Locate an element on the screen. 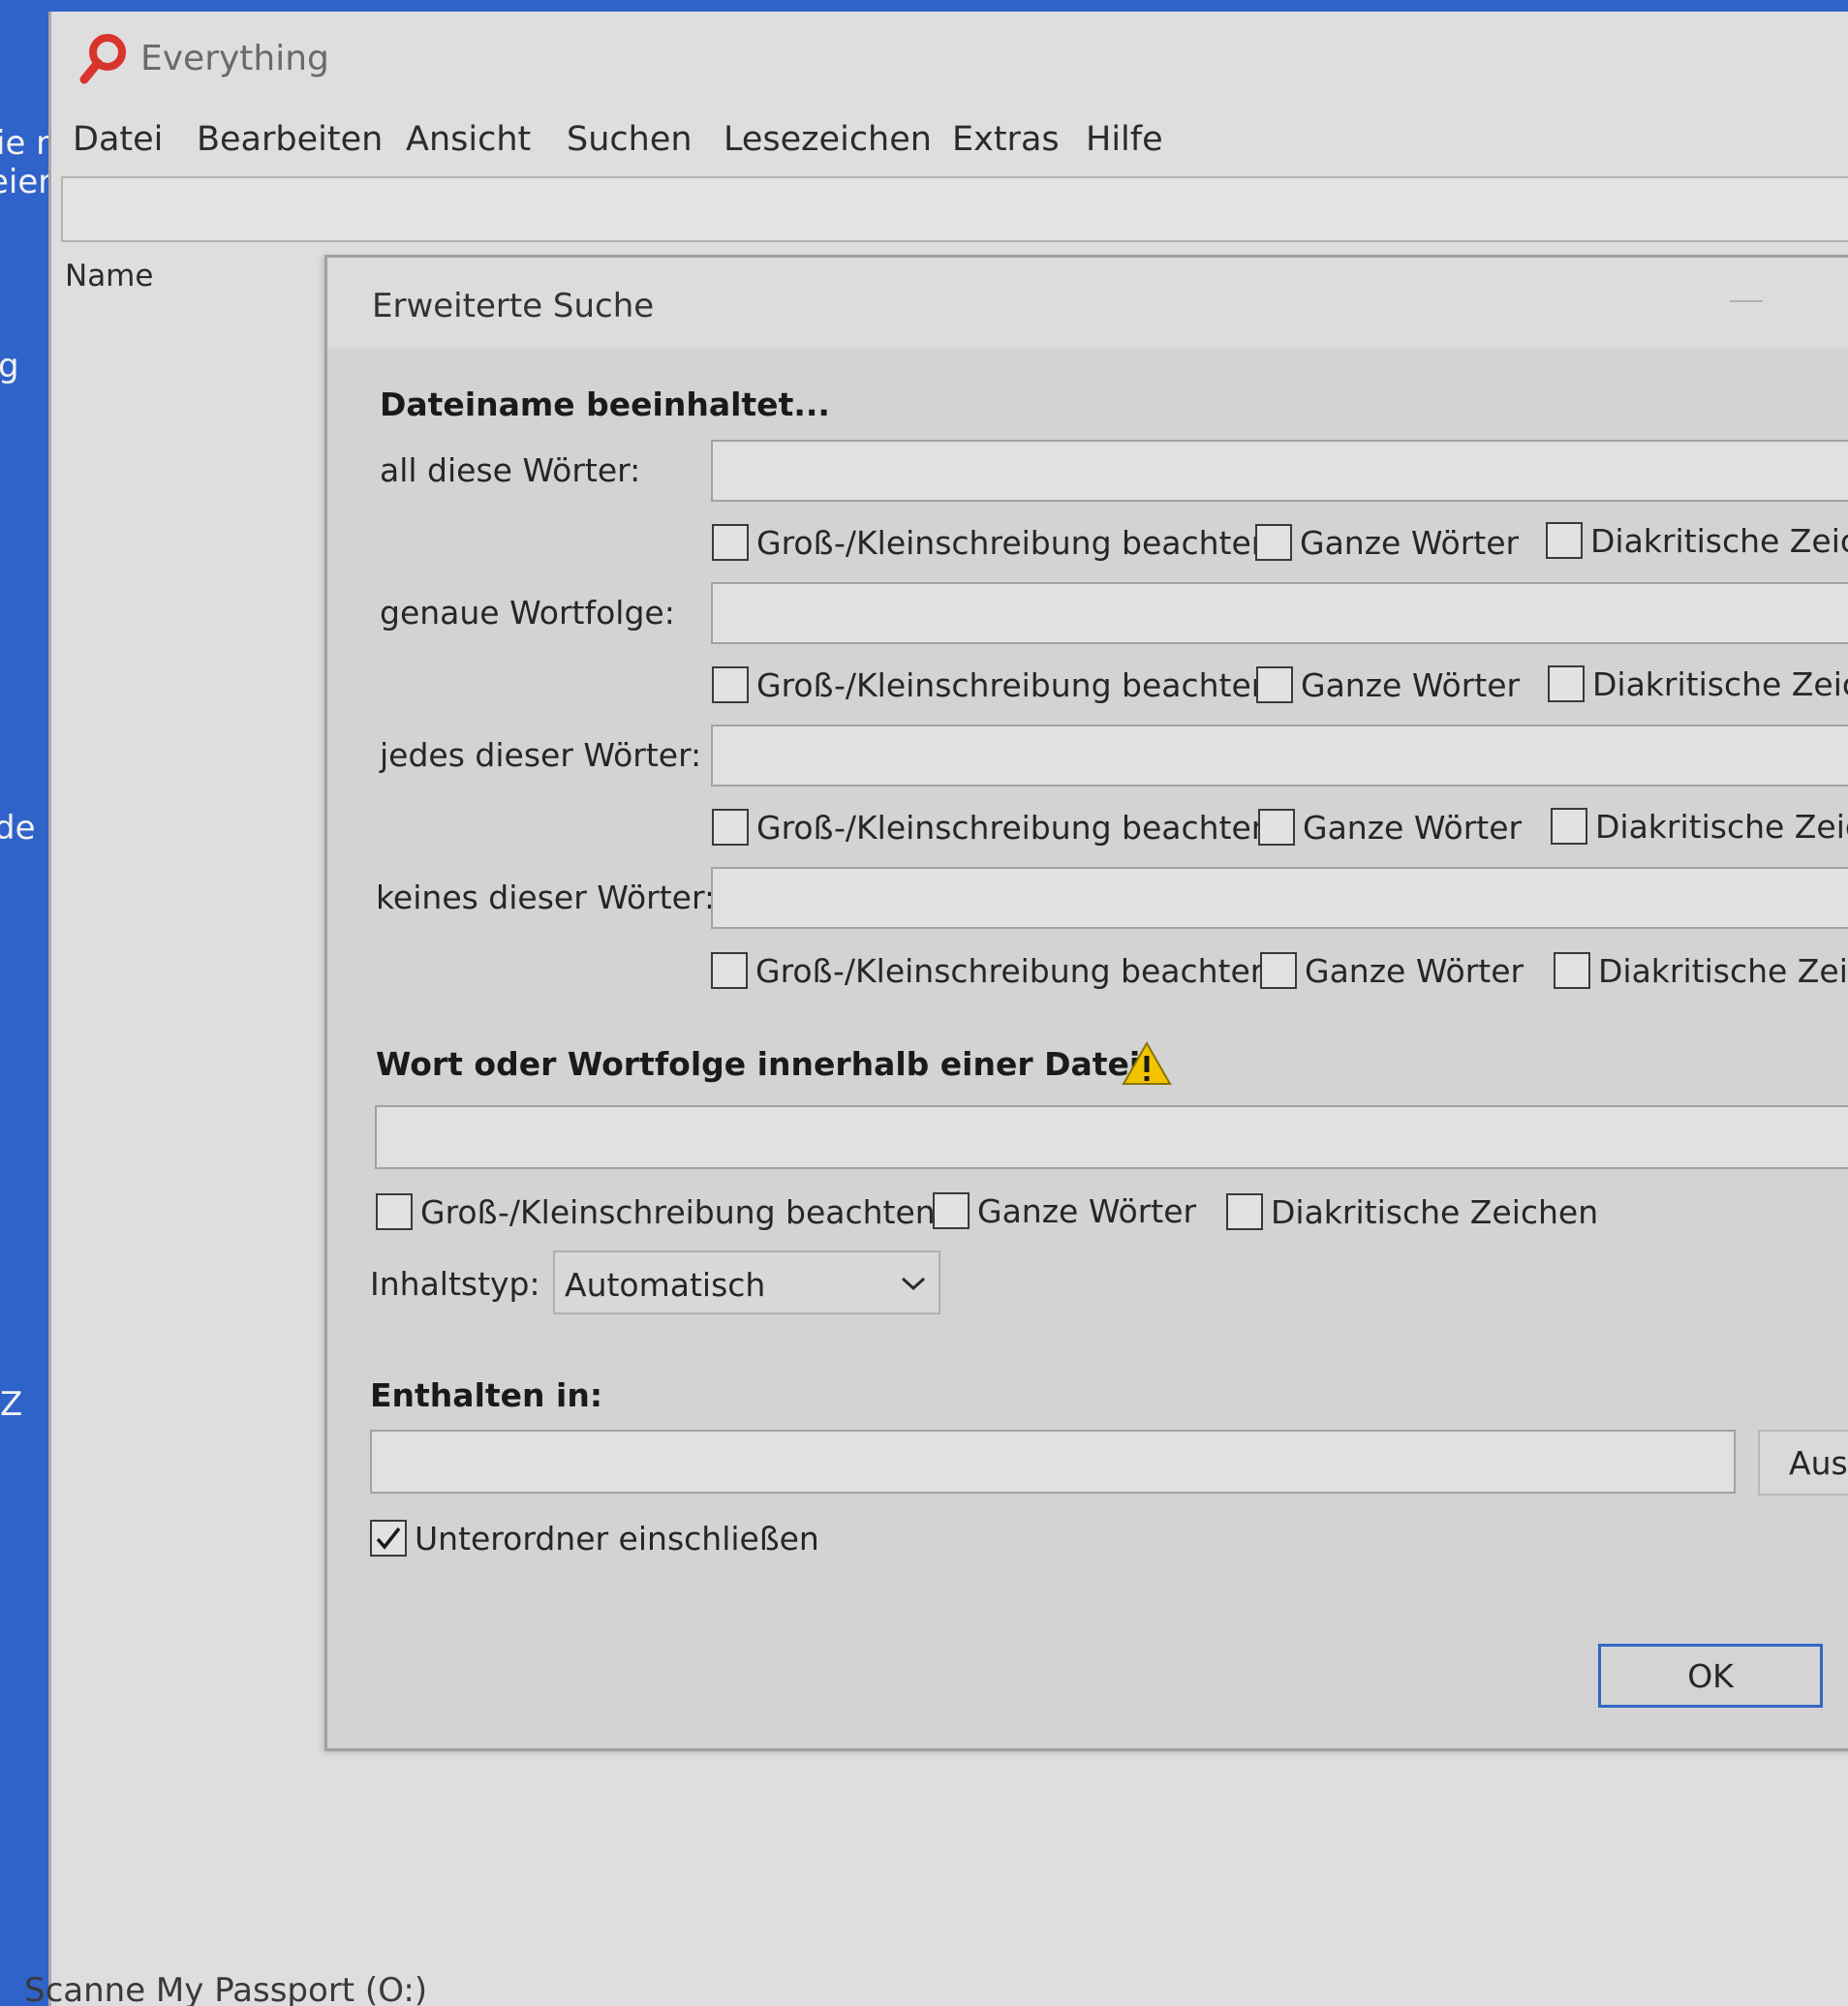 This screenshot has height=2006, width=1848. menu-ansicht: Ansicht is located at coordinates (468, 139).